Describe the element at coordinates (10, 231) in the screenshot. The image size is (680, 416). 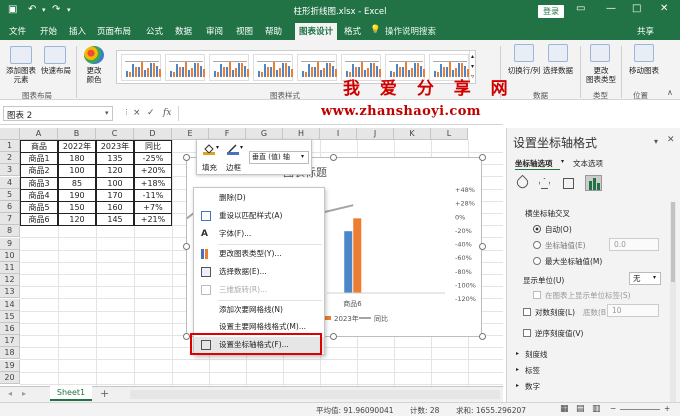
I see `row-header: 8` at that location.